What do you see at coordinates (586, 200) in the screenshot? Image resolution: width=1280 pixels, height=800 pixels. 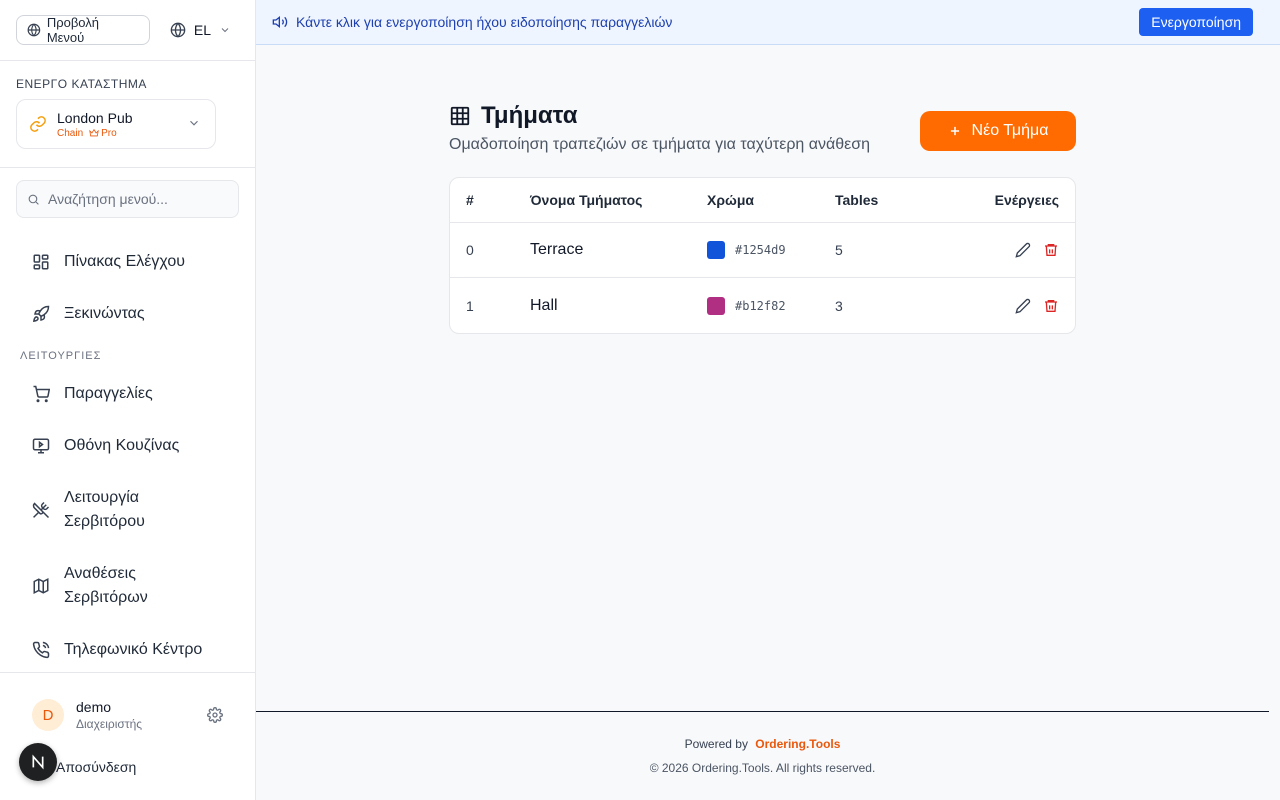 I see `header-name: Όνομα Τμήματος` at bounding box center [586, 200].